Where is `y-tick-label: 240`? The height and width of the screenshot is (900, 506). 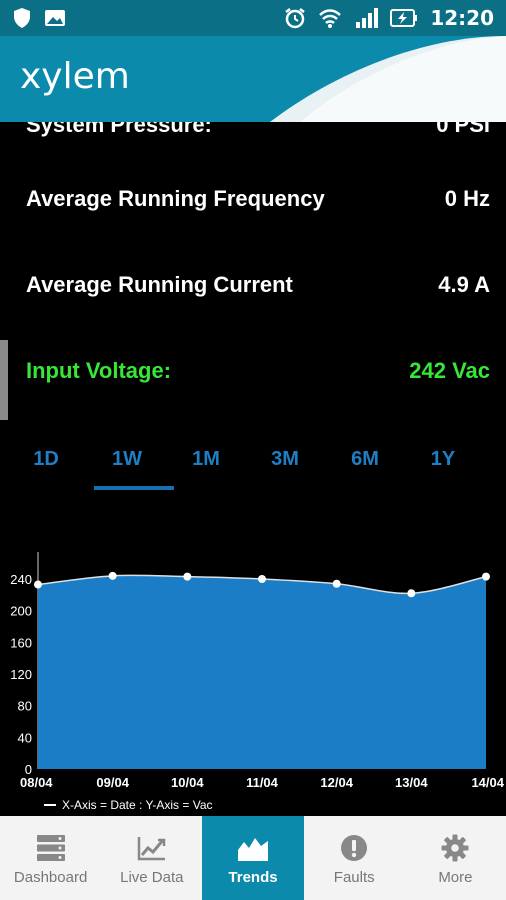 y-tick-label: 240 is located at coordinates (21, 579).